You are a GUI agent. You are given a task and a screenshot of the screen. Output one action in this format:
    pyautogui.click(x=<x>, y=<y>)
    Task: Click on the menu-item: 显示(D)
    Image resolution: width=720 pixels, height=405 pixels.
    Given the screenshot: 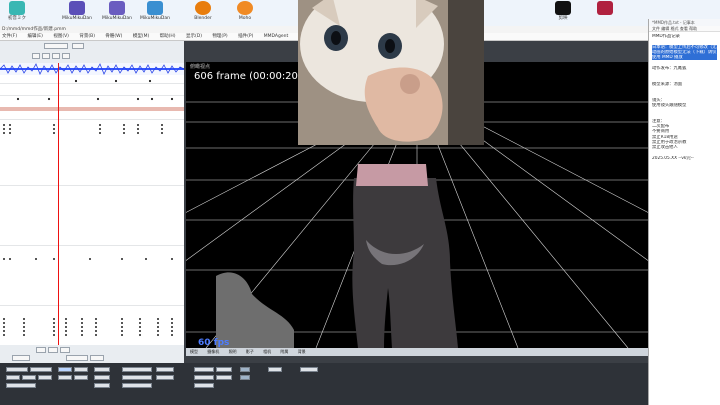 What is the action you would take?
    pyautogui.click(x=194, y=36)
    